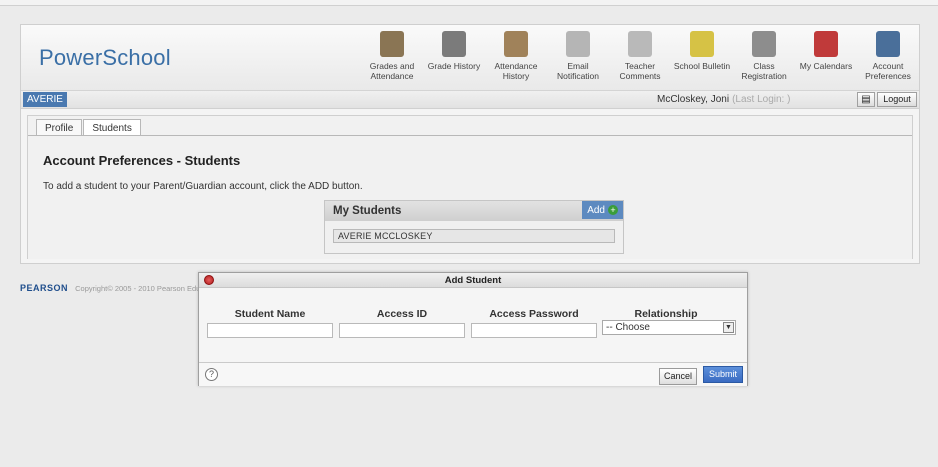 The height and width of the screenshot is (467, 938). I want to click on nav-label: Attendance History, so click(516, 71).